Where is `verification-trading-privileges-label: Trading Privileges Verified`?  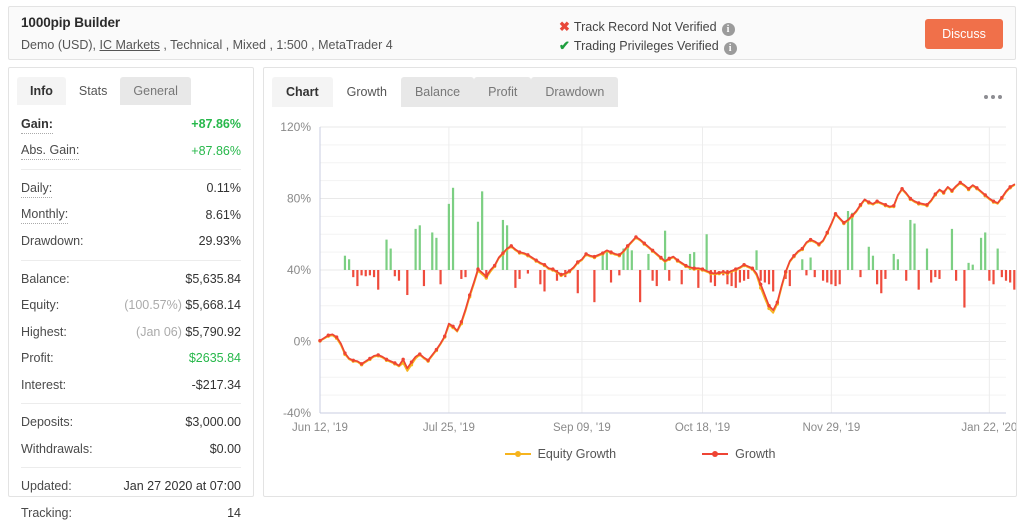
verification-trading-privileges-label: Trading Privileges Verified is located at coordinates (646, 46).